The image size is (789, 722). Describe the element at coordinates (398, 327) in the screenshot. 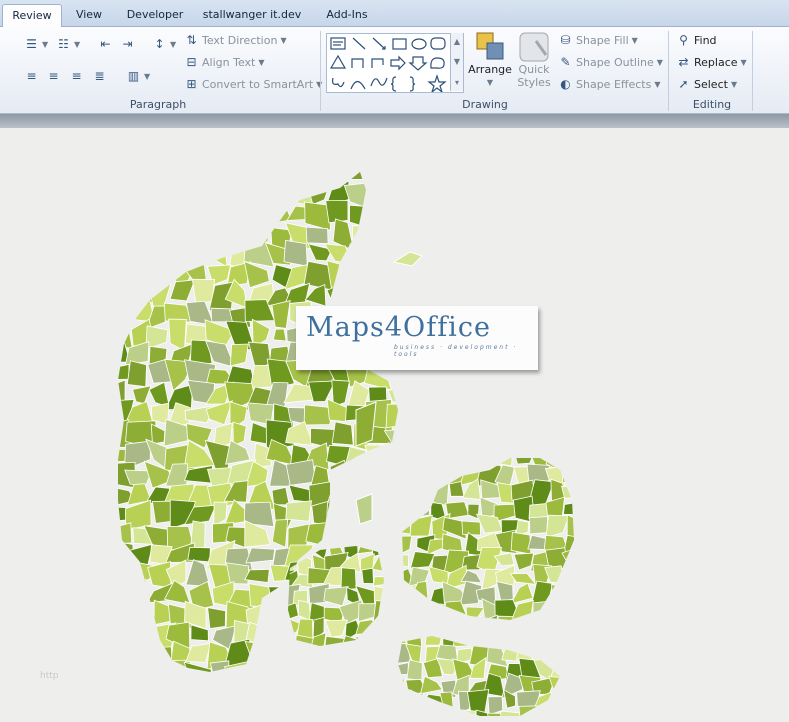

I see `logo-wordmark: Maps4Office` at that location.